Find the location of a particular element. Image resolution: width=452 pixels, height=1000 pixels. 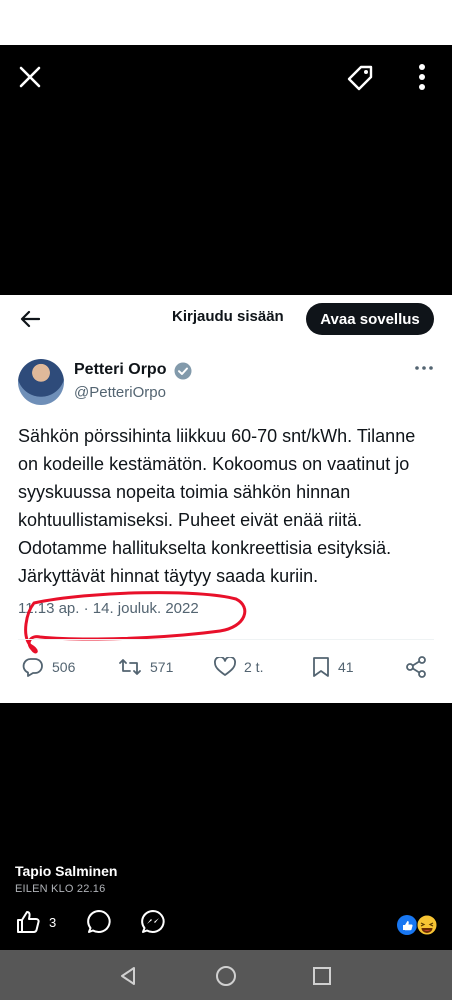

nav-back-button is located at coordinates (128, 976).